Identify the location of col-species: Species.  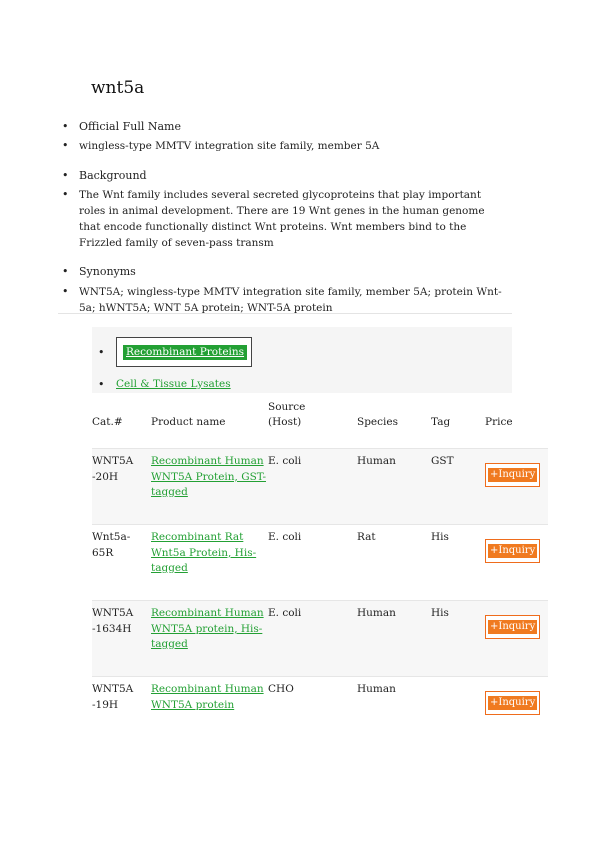
(377, 422).